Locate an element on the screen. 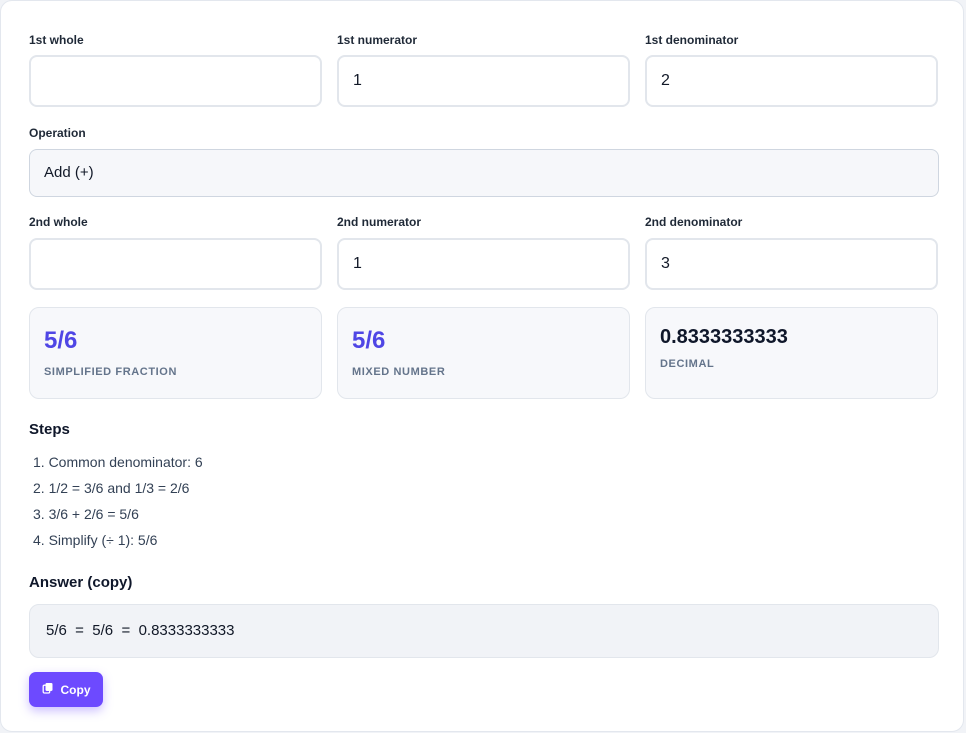 Image resolution: width=966 pixels, height=733 pixels. first-numerator-field: 1st numerator is located at coordinates (483, 69).